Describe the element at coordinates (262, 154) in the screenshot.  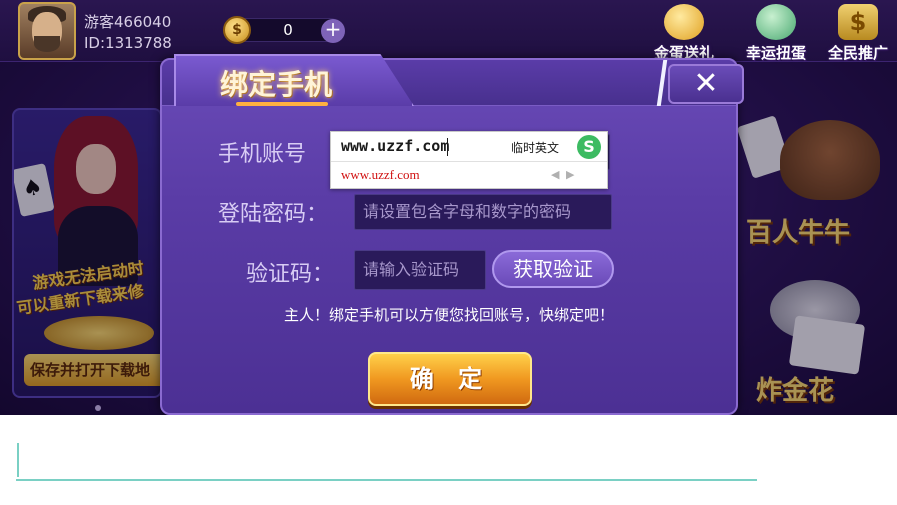
I see `phone-label: 手机账号` at that location.